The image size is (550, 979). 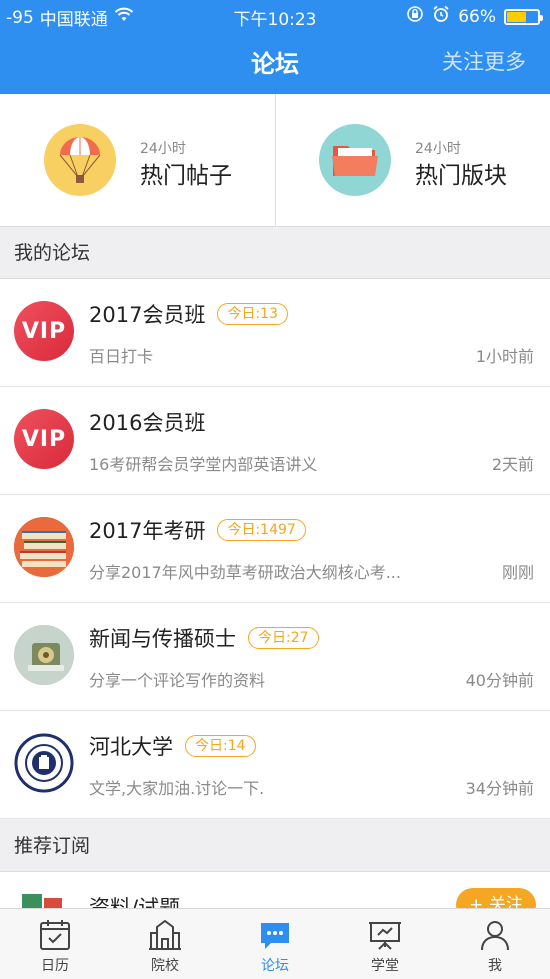 I want to click on tab-schools: 院校, so click(x=165, y=944).